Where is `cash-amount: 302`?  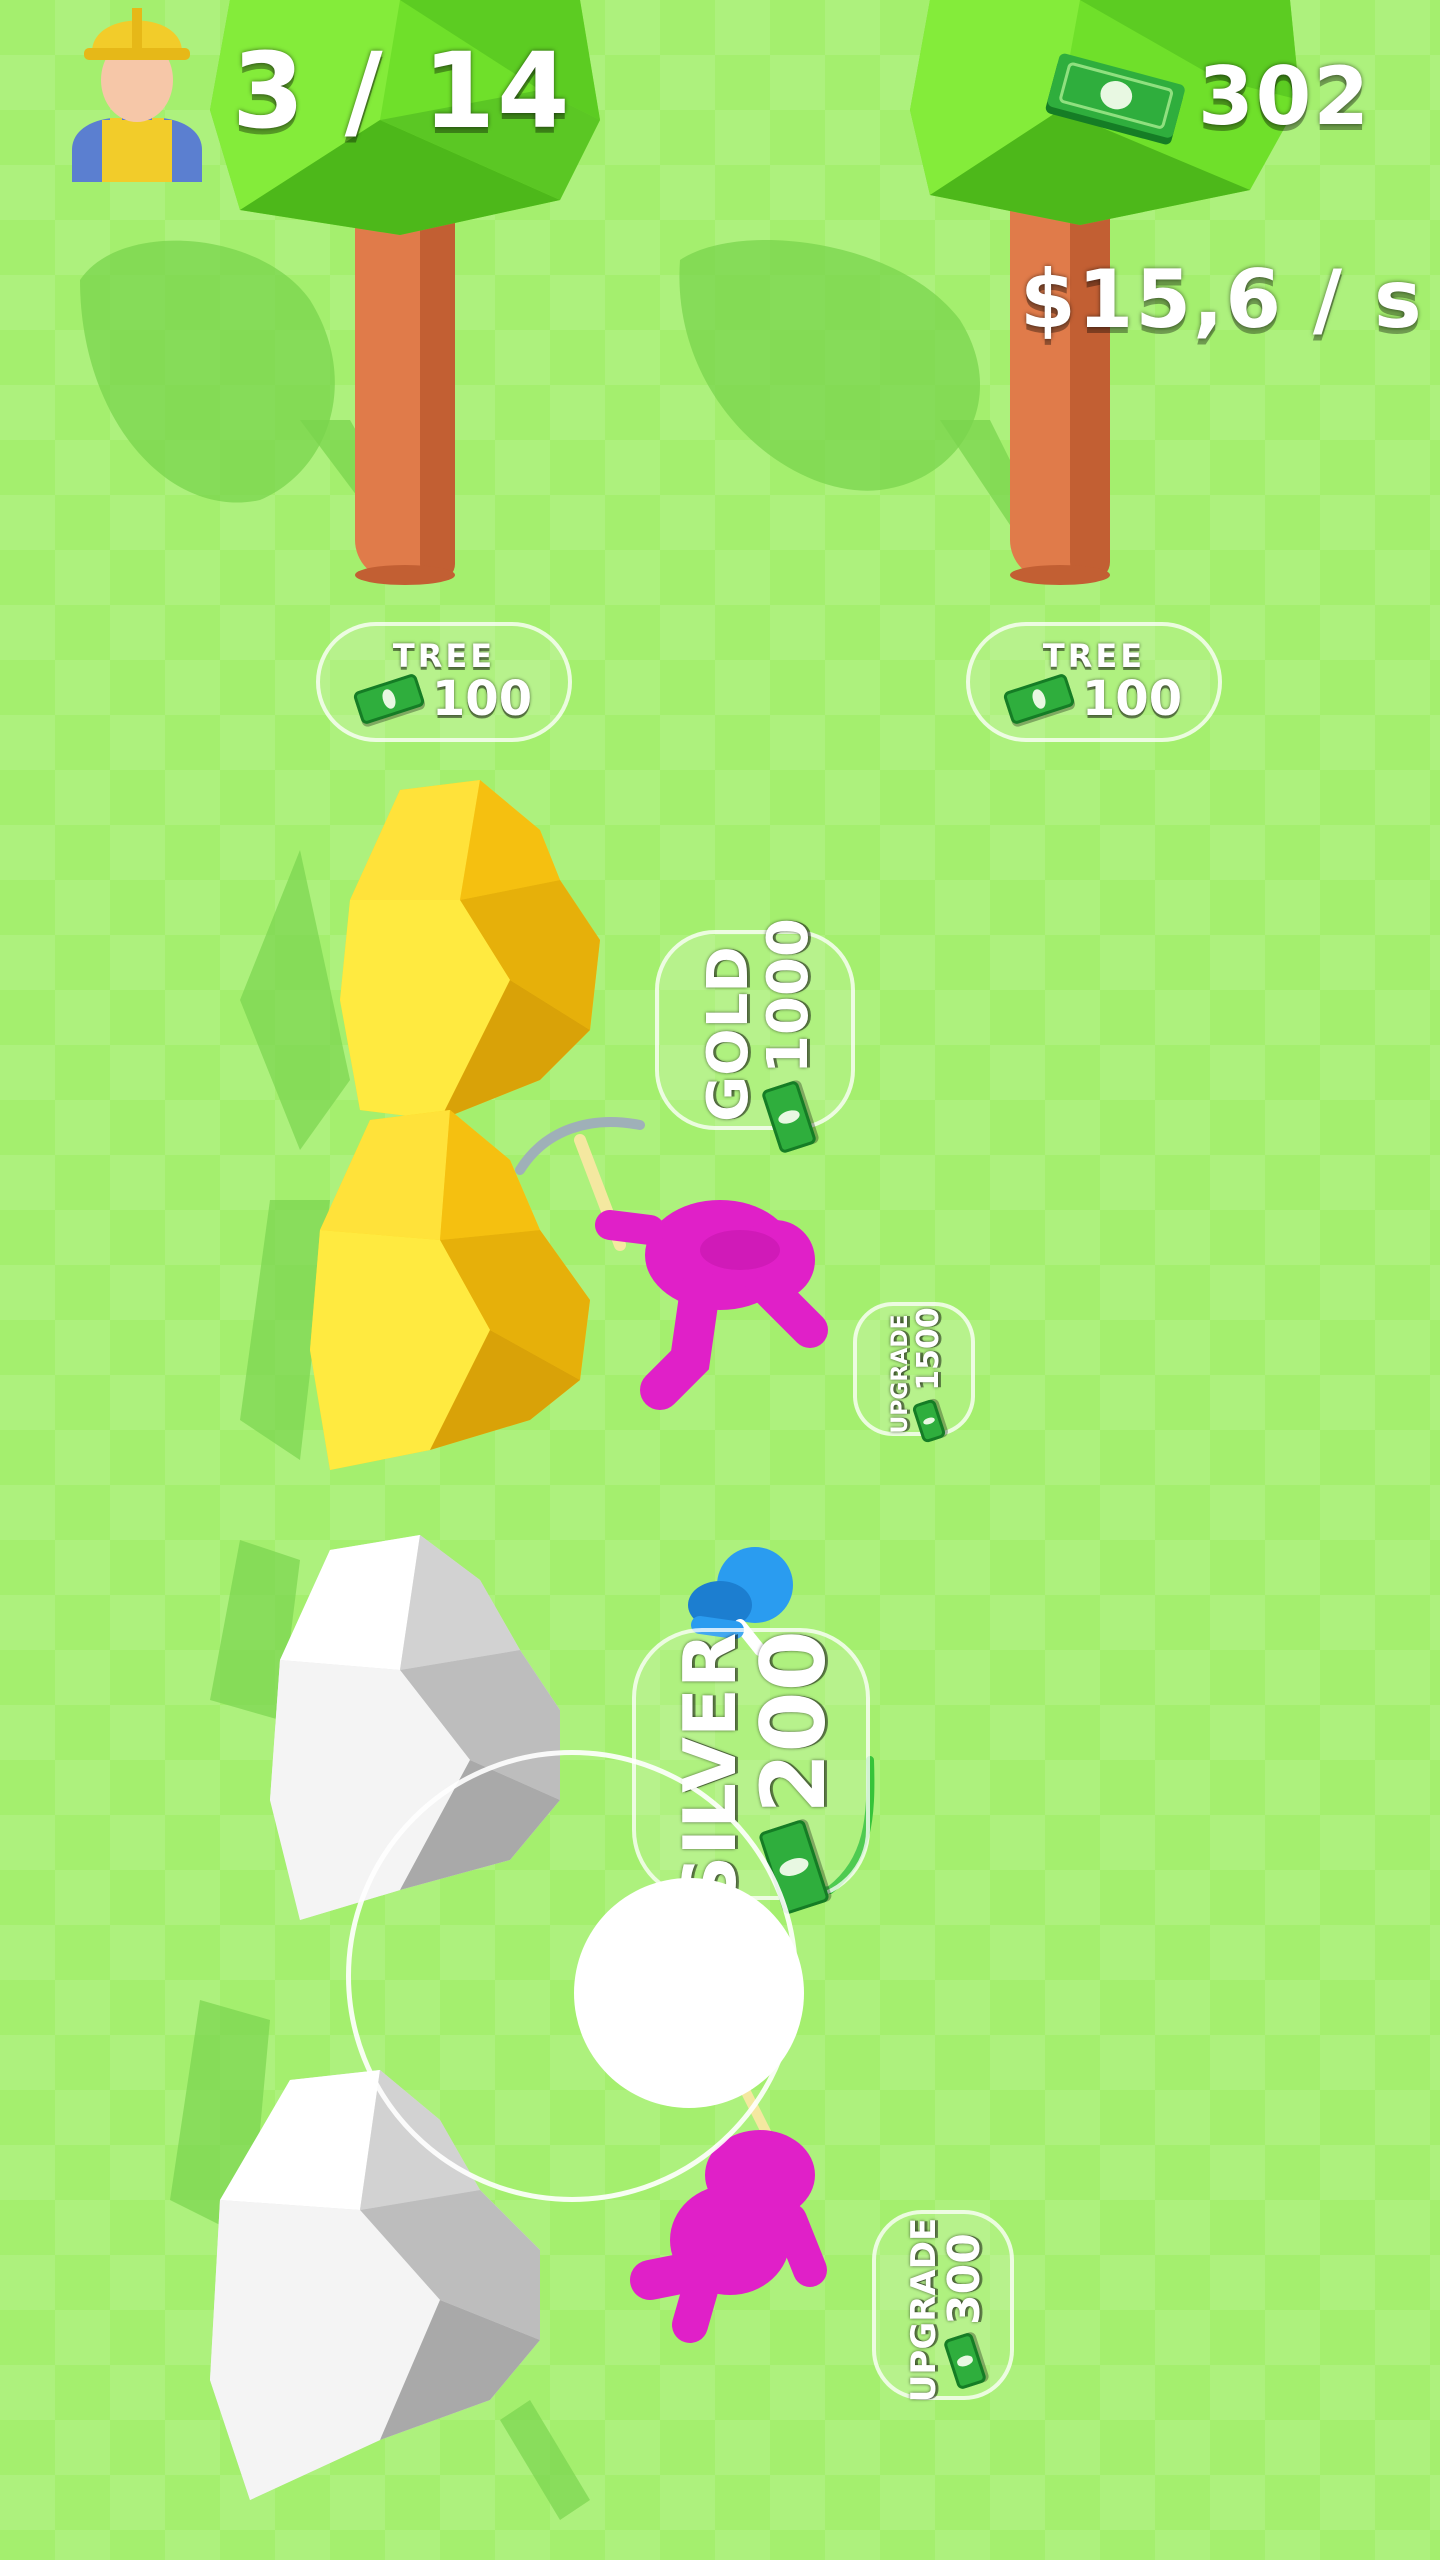
cash-amount: 302 is located at coordinates (1284, 96).